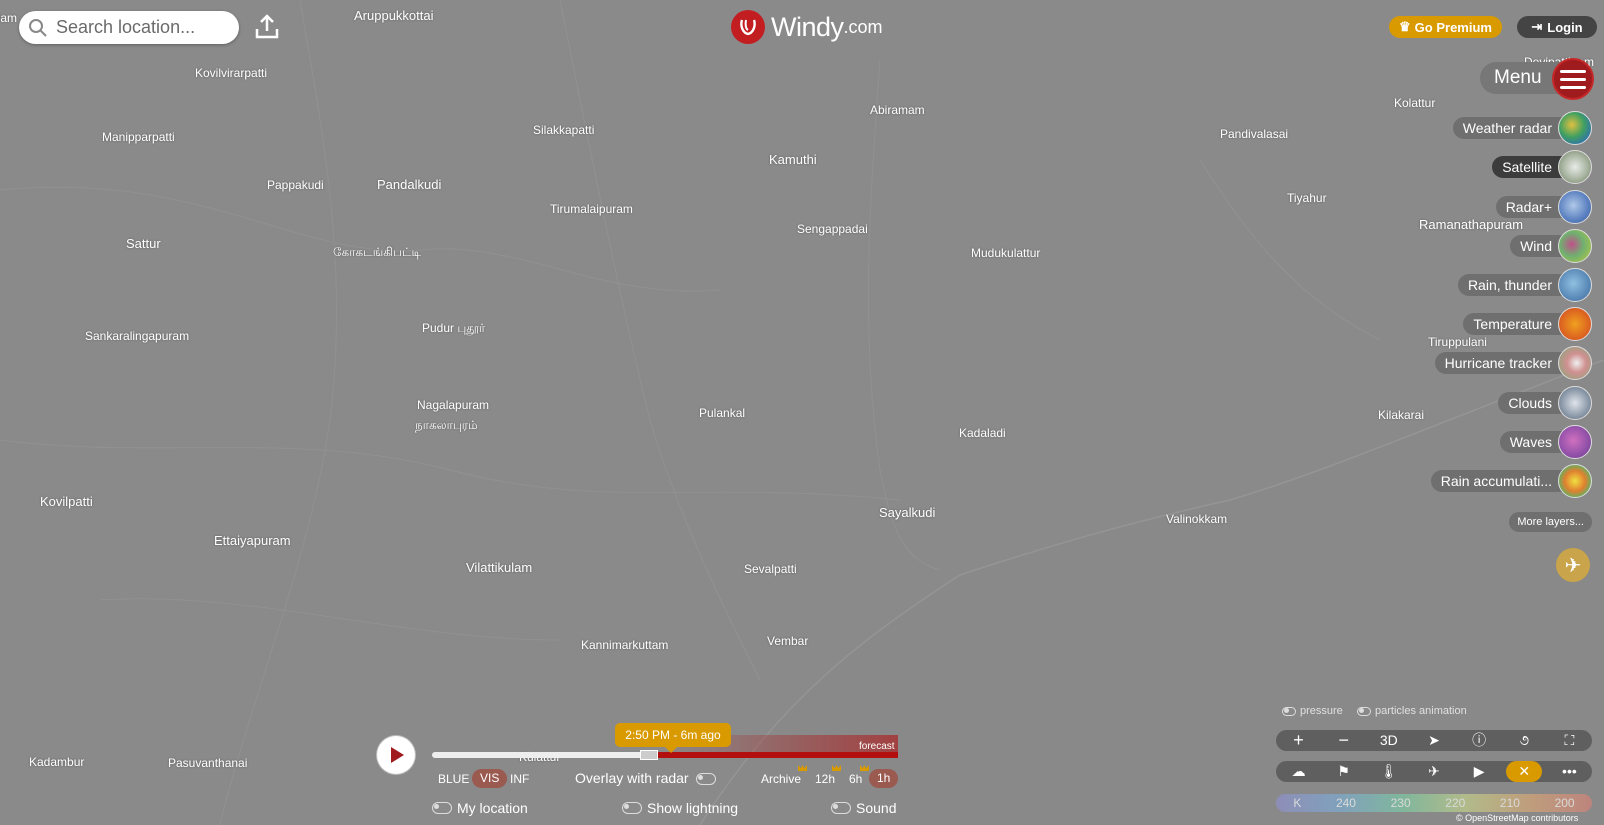 Image resolution: width=1604 pixels, height=825 pixels. I want to click on weather-radar-icon, so click(1575, 128).